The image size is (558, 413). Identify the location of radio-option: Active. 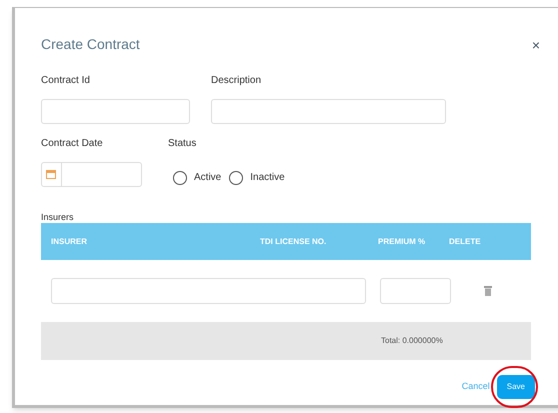
(197, 177).